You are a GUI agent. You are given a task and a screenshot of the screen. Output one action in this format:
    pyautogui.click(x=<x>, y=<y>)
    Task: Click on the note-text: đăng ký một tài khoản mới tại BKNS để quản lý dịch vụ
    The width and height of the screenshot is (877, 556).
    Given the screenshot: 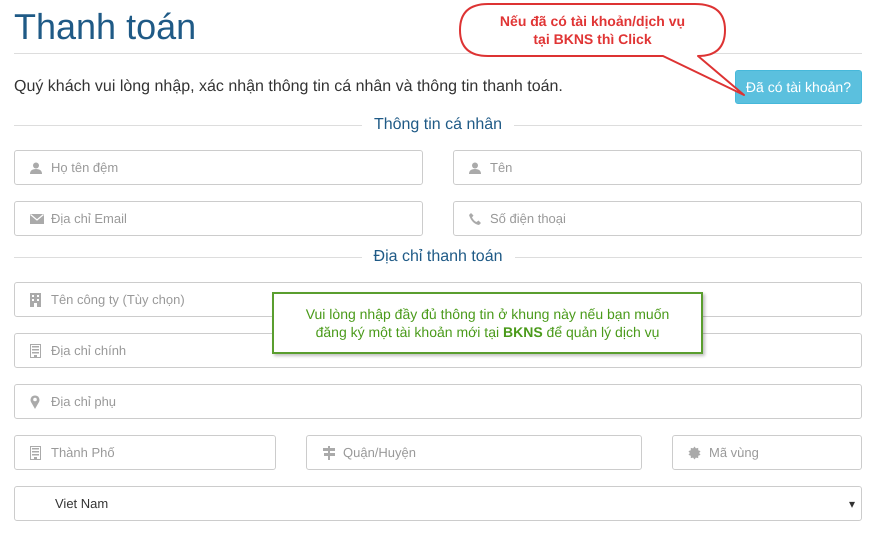 What is the action you would take?
    pyautogui.click(x=488, y=332)
    